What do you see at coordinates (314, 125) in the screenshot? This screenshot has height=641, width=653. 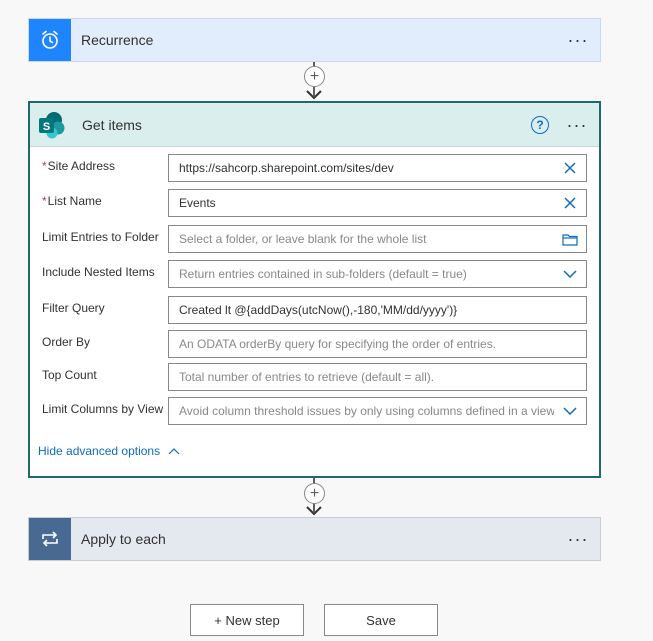 I see `get-items-header: S Get items ? ···` at bounding box center [314, 125].